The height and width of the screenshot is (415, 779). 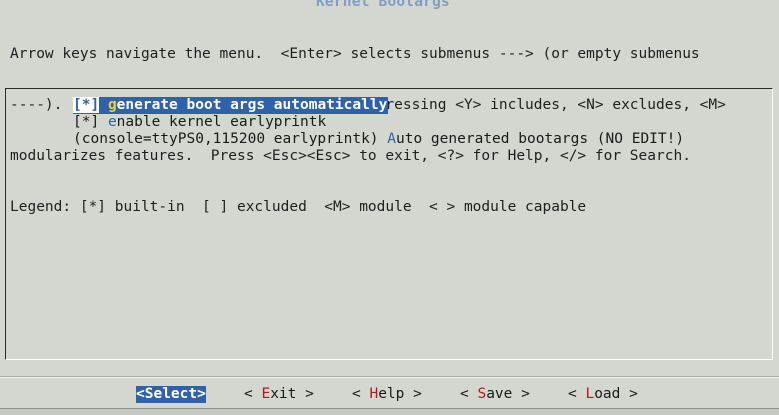 What do you see at coordinates (391, 394) in the screenshot?
I see `button-label: elp` at bounding box center [391, 394].